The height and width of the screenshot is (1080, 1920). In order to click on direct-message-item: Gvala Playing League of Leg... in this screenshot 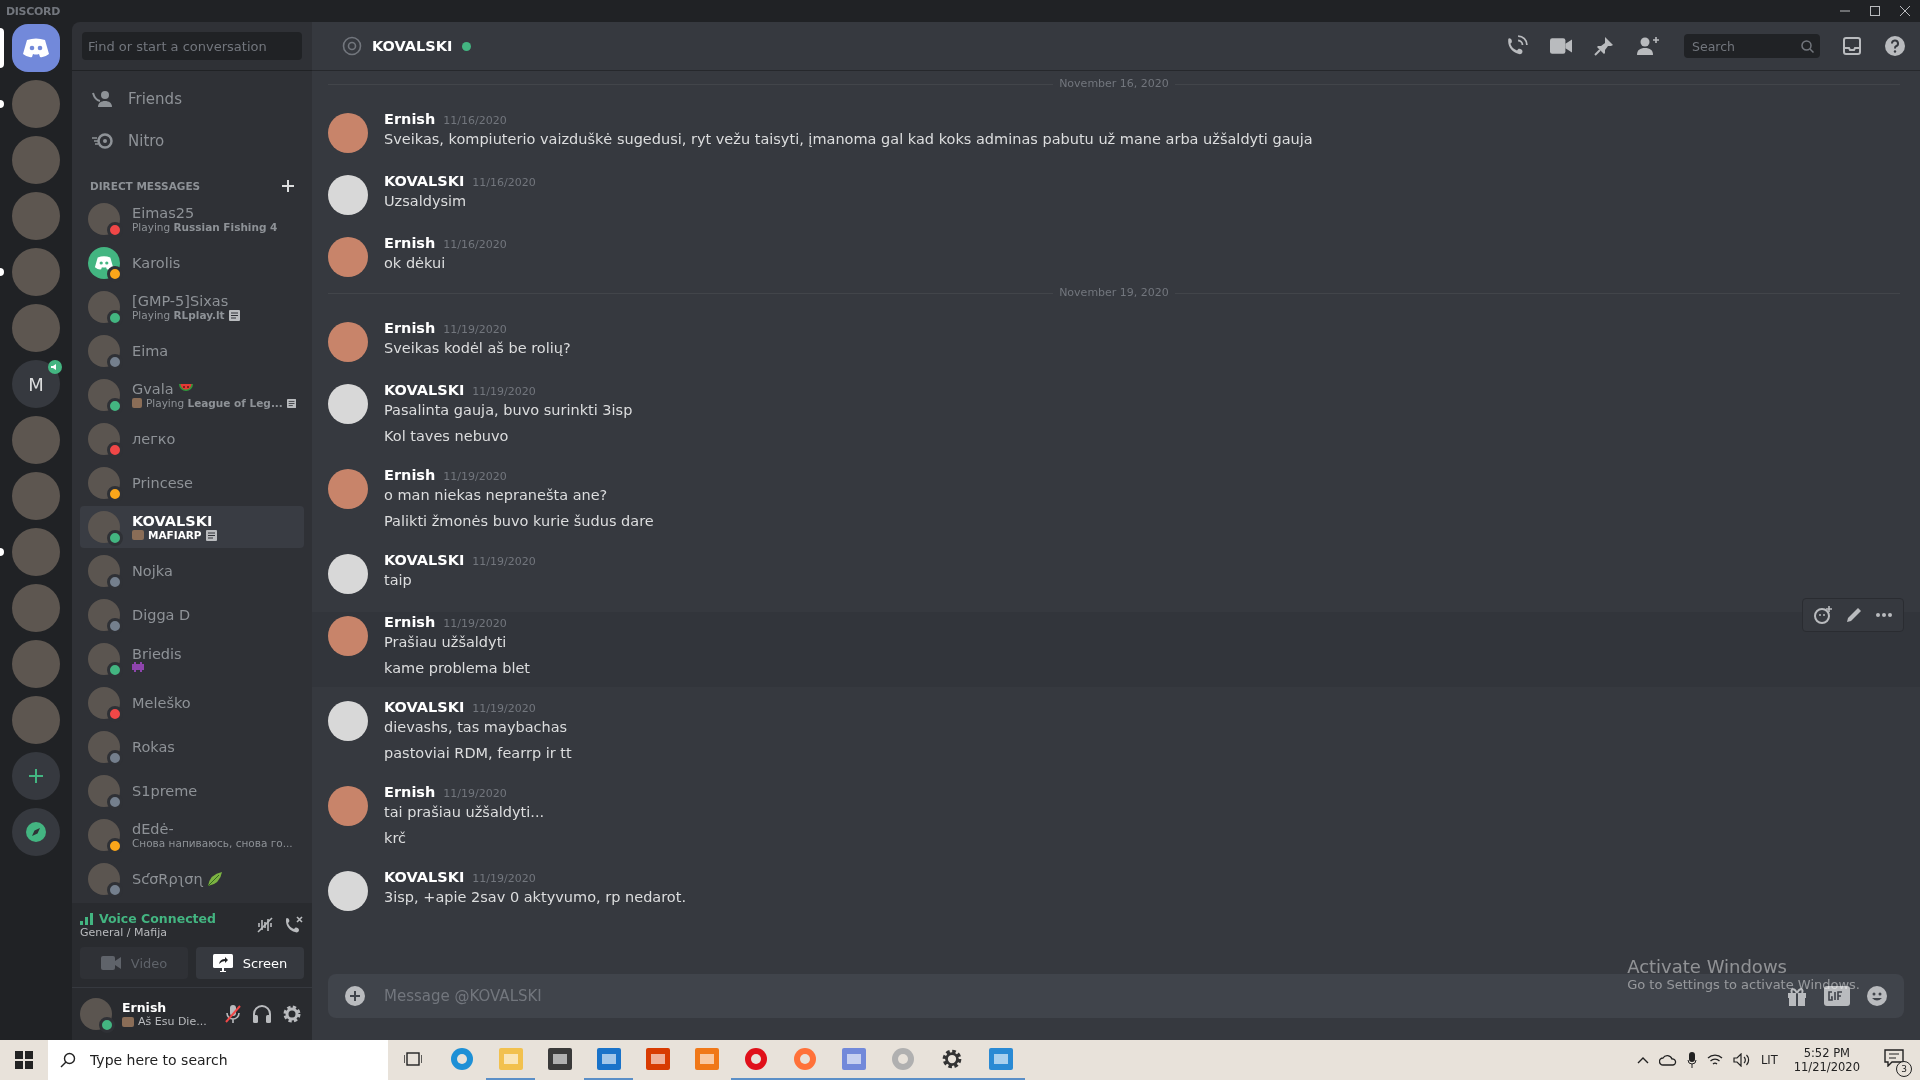, I will do `click(192, 395)`.